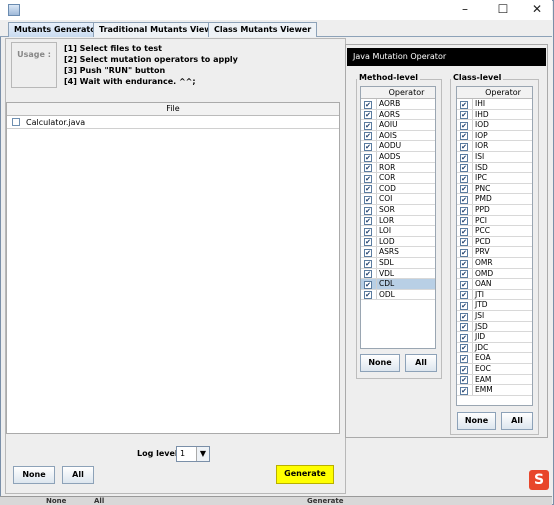 The width and height of the screenshot is (554, 505). I want to click on operator-row-ppd: ✔ PPD, so click(494, 210).